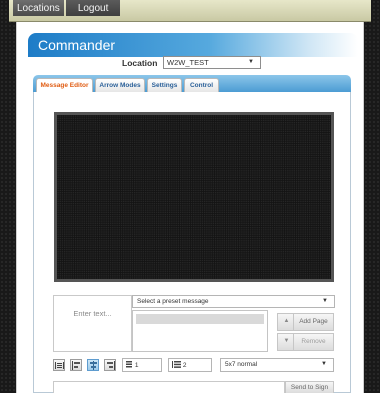  What do you see at coordinates (164, 85) in the screenshot?
I see `tab-settings: Settings` at bounding box center [164, 85].